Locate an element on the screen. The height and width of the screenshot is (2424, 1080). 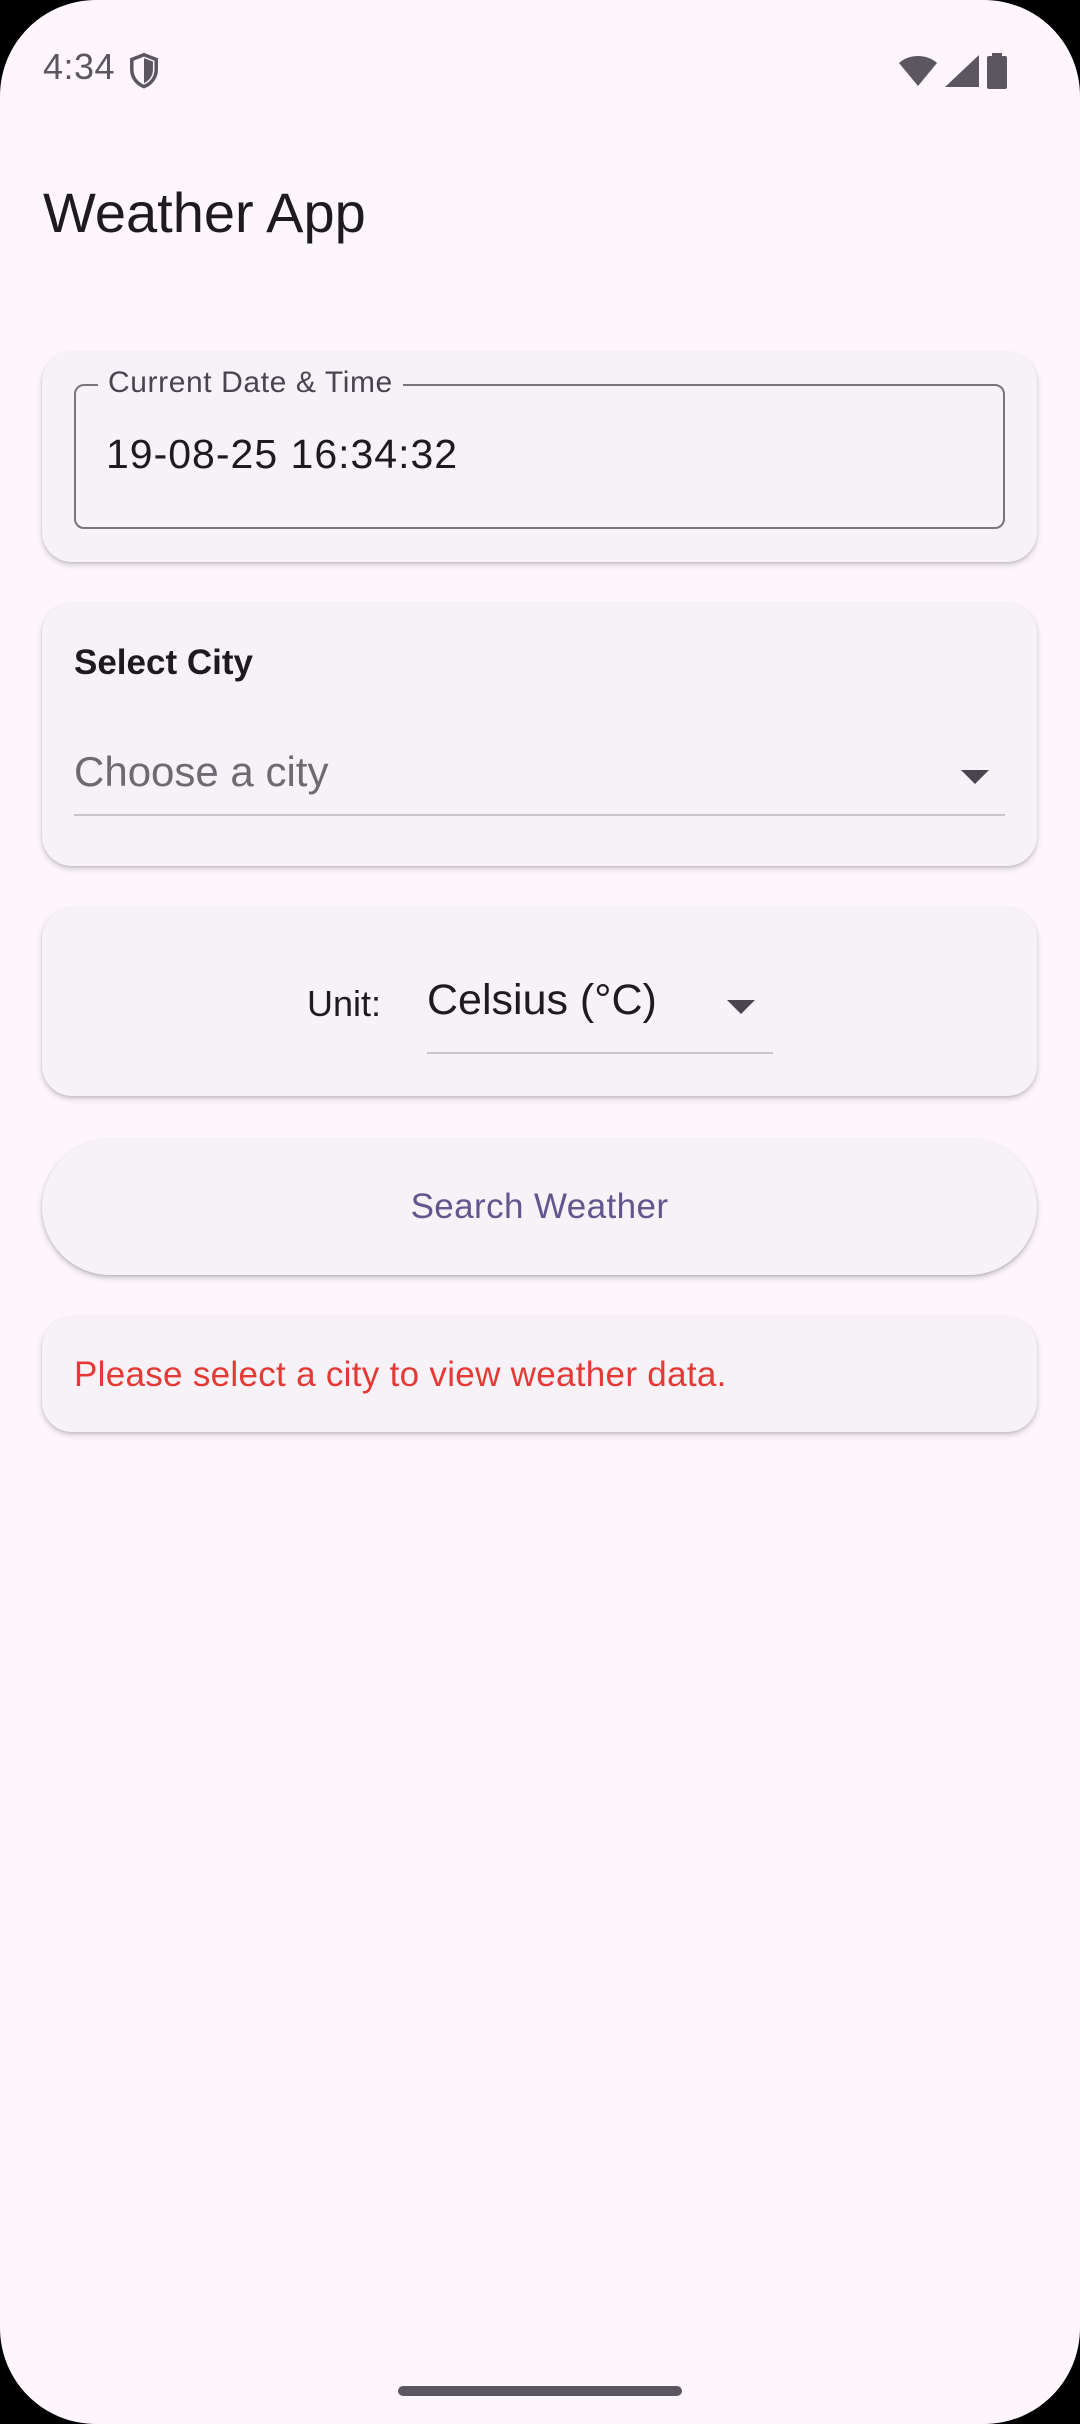
unit-dropdown-value: Celsius (°C) is located at coordinates (542, 1000).